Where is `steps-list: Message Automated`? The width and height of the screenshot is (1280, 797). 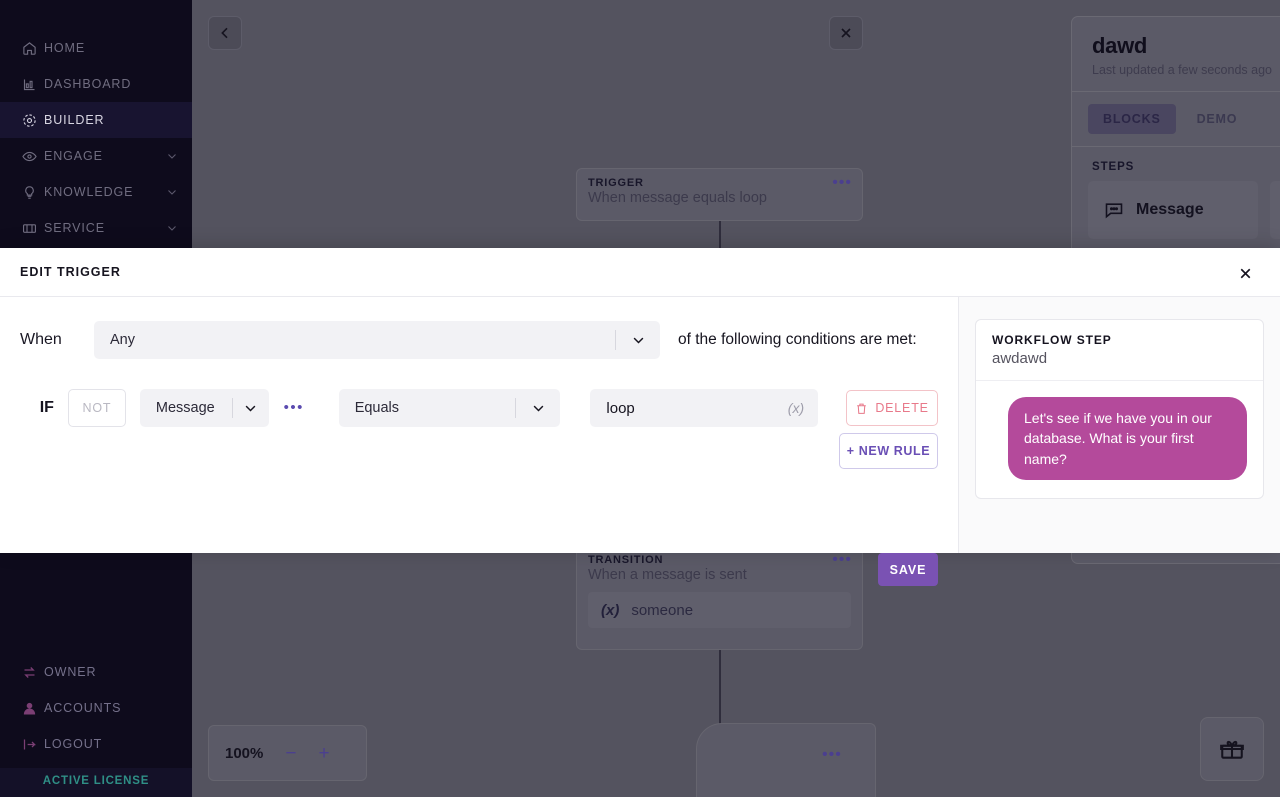 steps-list: Message Automated is located at coordinates (1176, 210).